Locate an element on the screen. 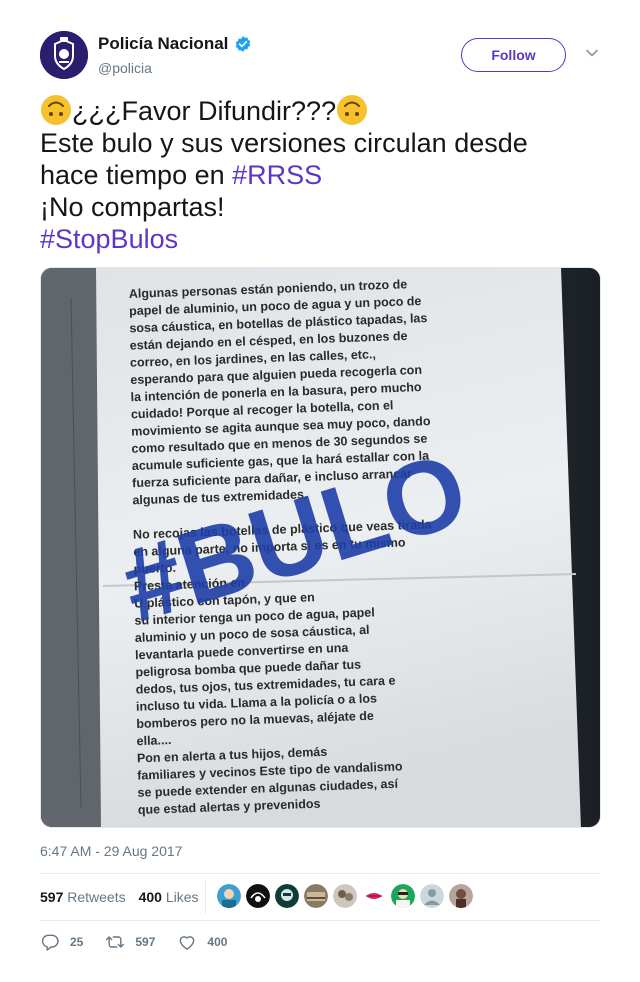 This screenshot has height=982, width=640. verified-badge-icon is located at coordinates (243, 44).